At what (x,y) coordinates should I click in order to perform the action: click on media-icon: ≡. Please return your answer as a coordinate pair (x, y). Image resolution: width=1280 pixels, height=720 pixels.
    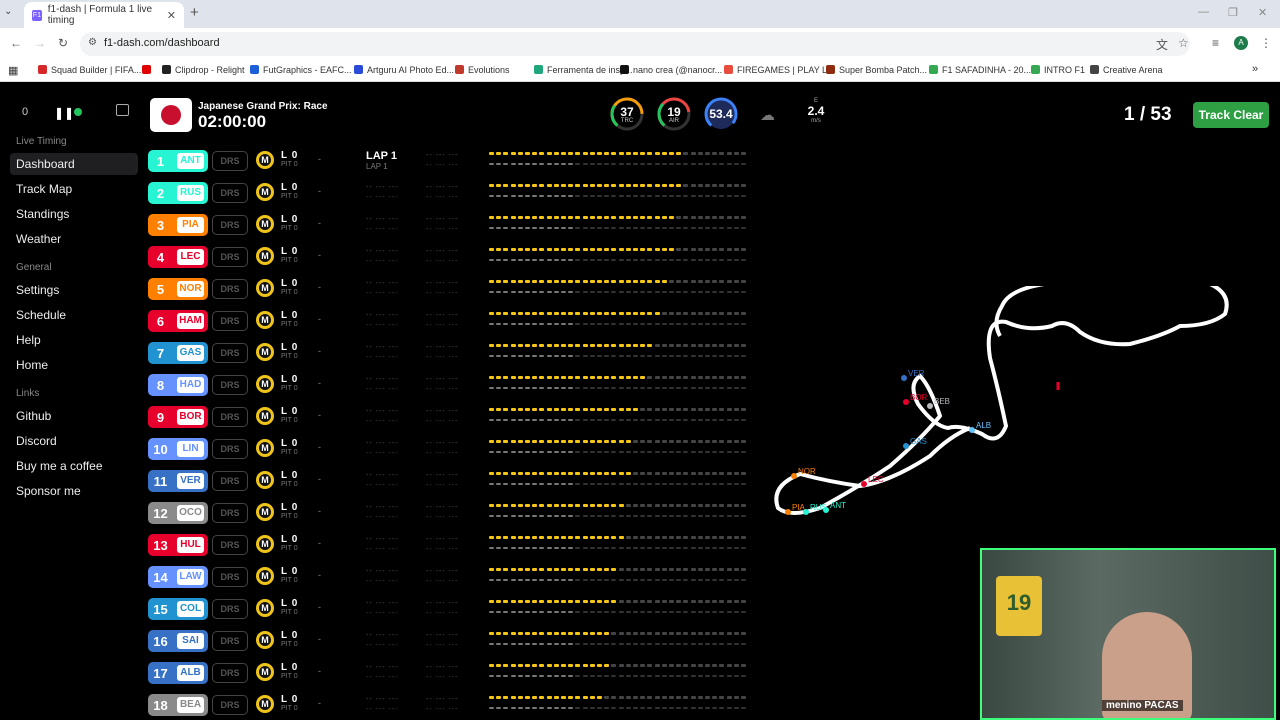
    Looking at the image, I should click on (1215, 43).